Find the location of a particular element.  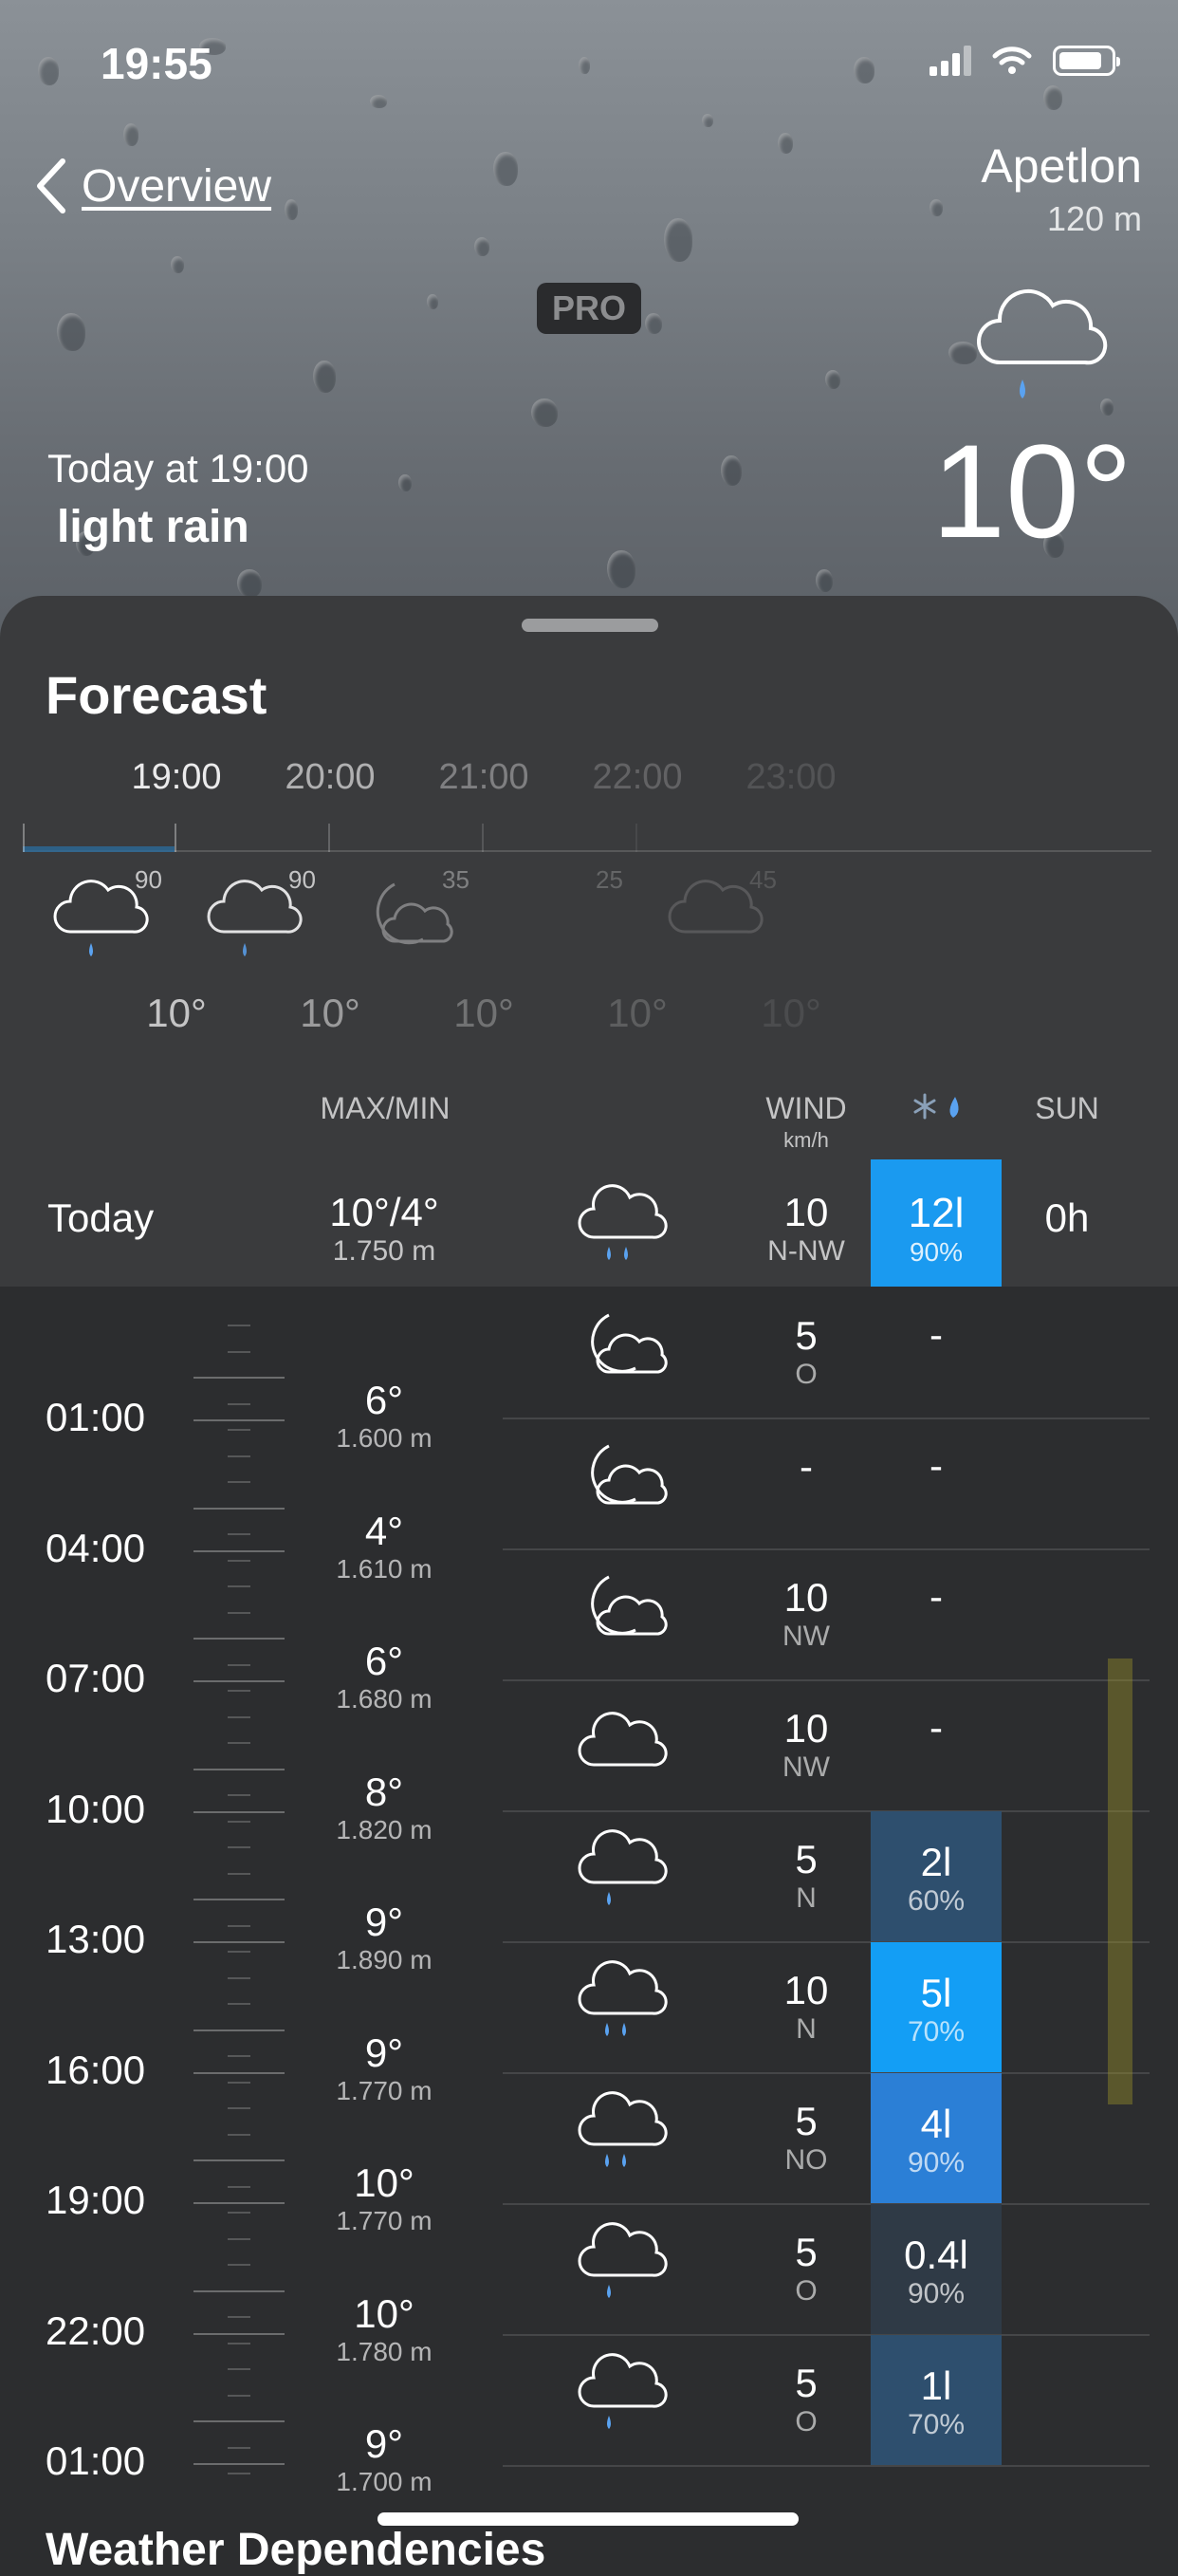

precip-prob: 90% is located at coordinates (936, 2162).